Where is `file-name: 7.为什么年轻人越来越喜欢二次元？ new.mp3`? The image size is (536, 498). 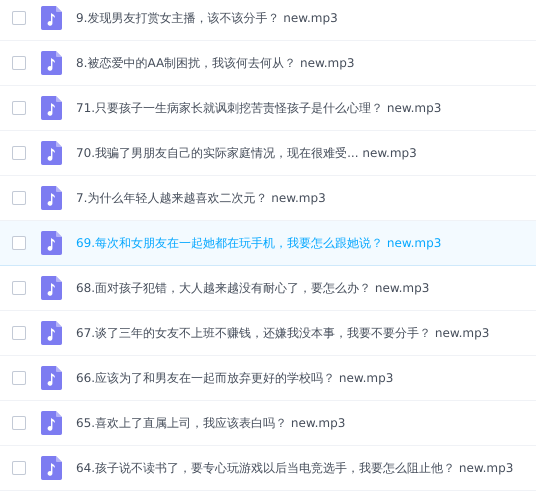
file-name: 7.为什么年轻人越来越喜欢二次元？ new.mp3 is located at coordinates (201, 198).